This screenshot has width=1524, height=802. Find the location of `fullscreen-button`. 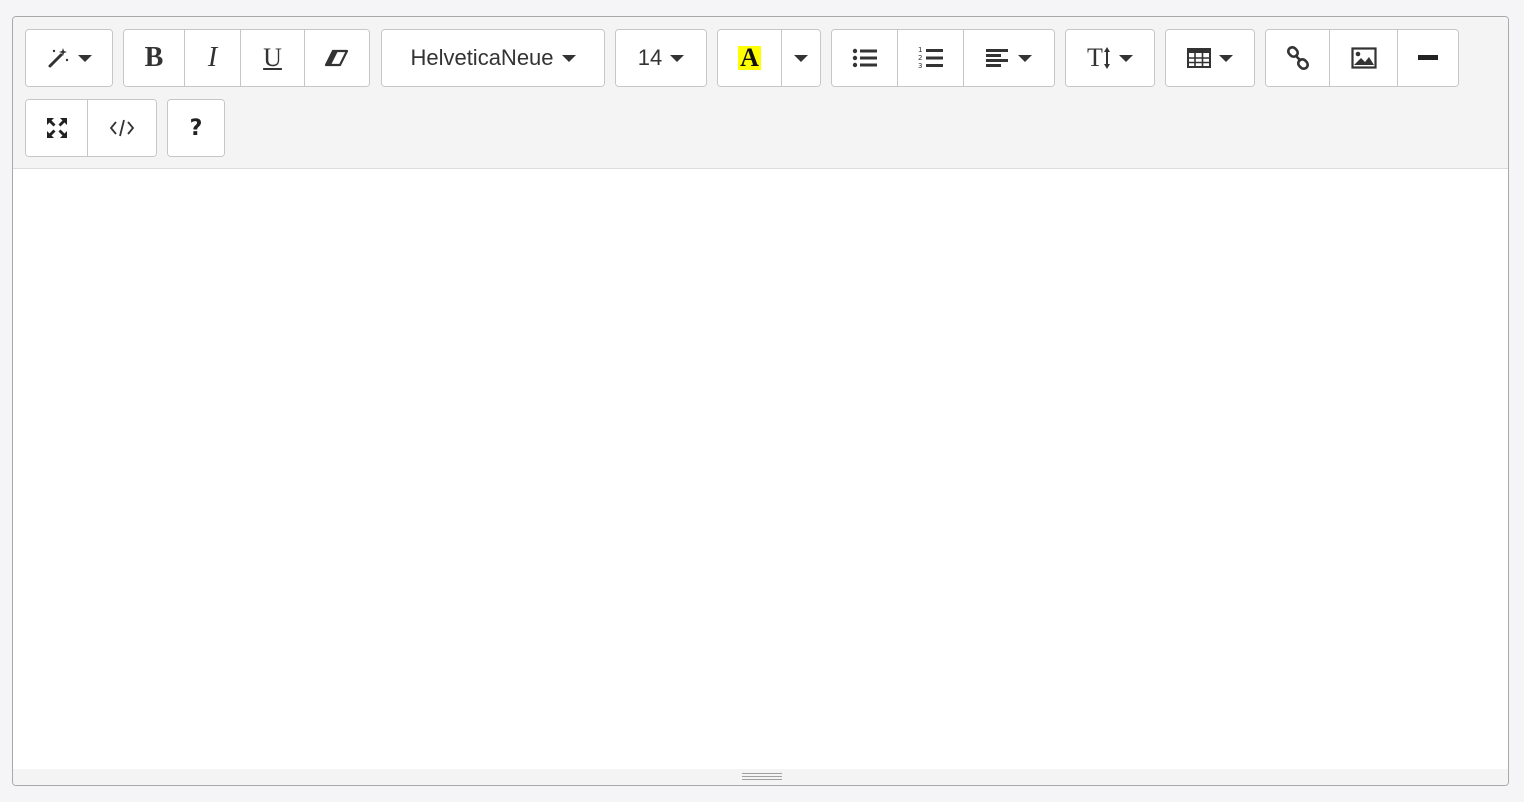

fullscreen-button is located at coordinates (57, 128).